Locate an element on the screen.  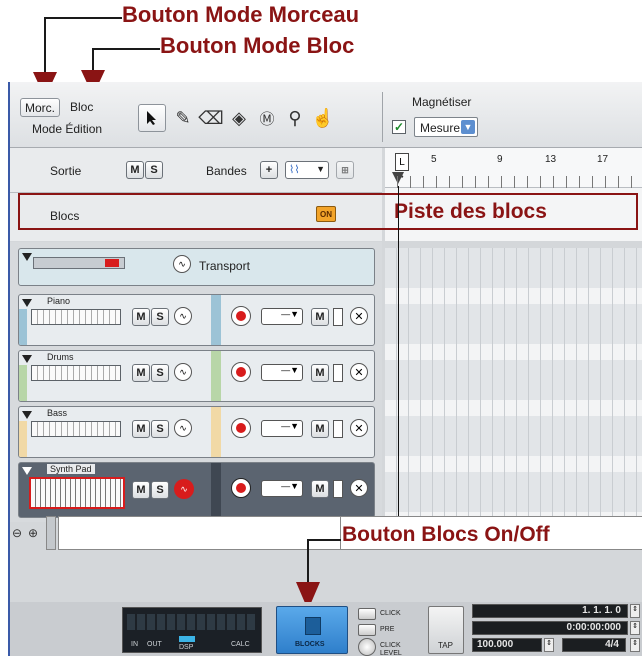
track-name: Transport is located at coordinates (224, 266).